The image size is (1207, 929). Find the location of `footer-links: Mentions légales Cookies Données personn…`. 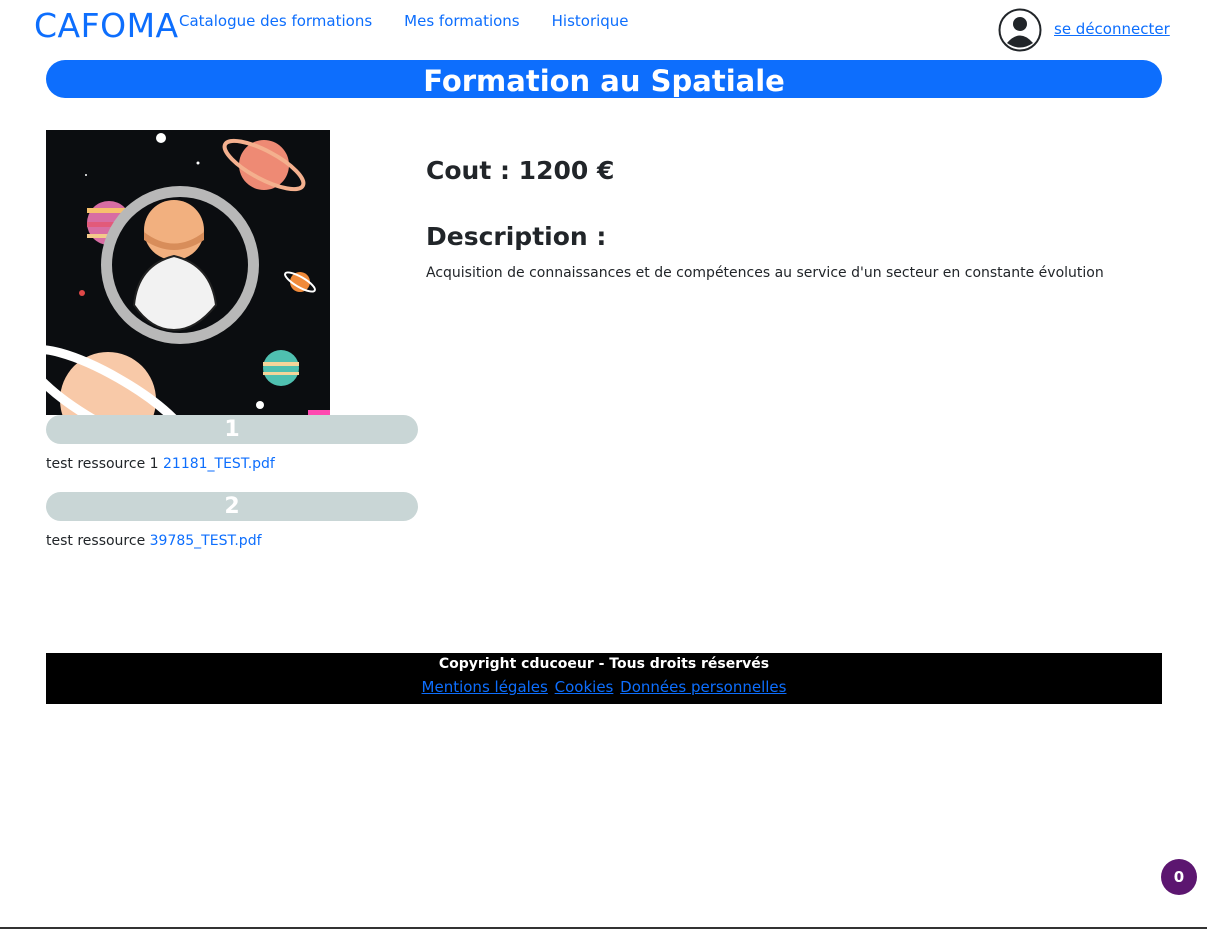

footer-links: Mentions légales Cookies Données personn… is located at coordinates (604, 687).